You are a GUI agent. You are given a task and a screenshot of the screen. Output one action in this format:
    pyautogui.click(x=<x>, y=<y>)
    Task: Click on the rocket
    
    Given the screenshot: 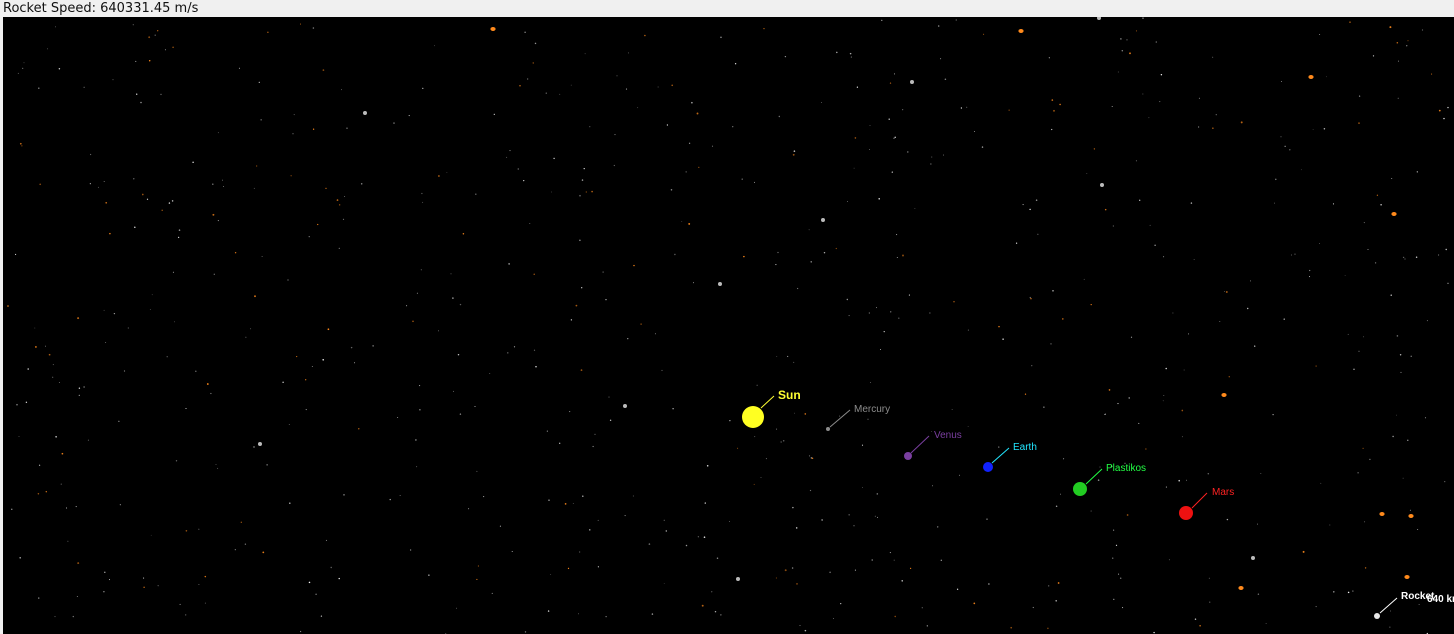 What is the action you would take?
    pyautogui.click(x=1377, y=616)
    